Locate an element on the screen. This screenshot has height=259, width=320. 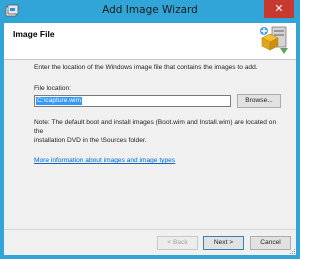
title-bar: Add Image Wizard ✕ is located at coordinates (150, 11).